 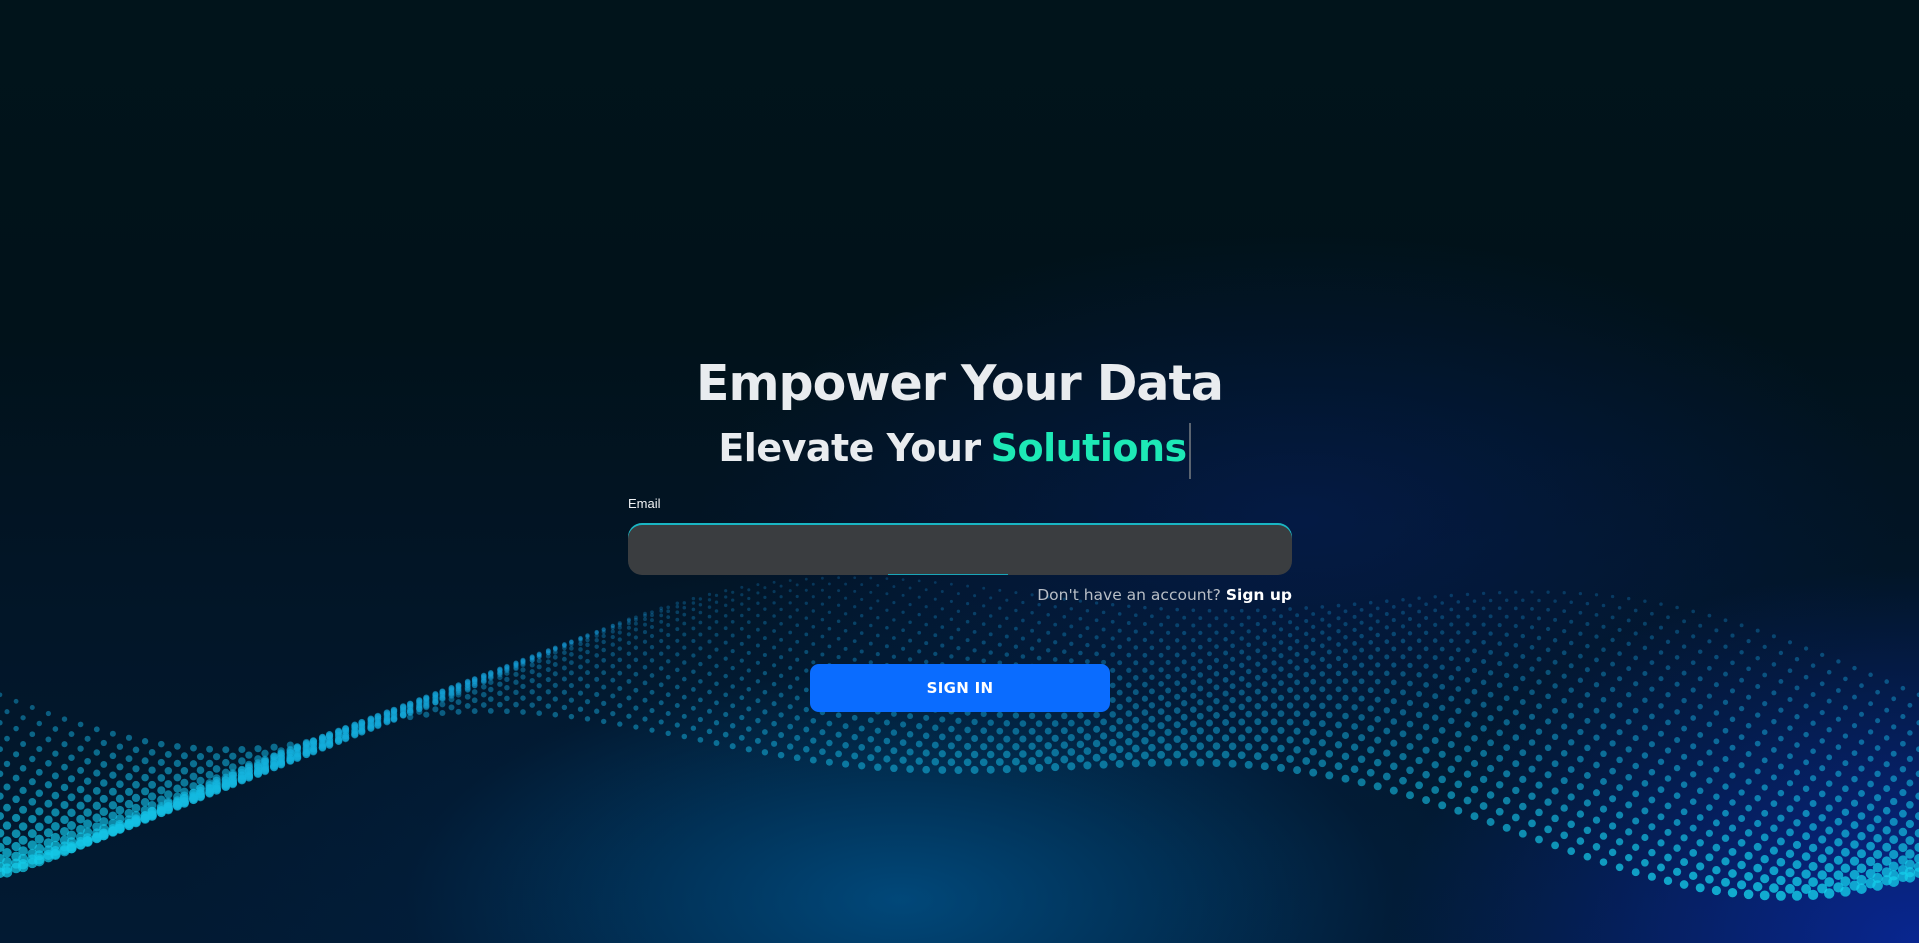 What do you see at coordinates (960, 383) in the screenshot?
I see `headline-primary: Empower Your Data` at bounding box center [960, 383].